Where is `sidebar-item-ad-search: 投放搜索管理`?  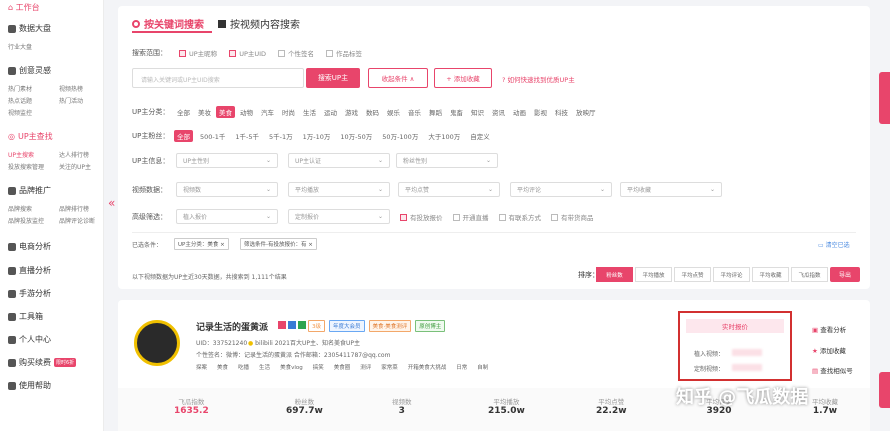 sidebar-item-ad-search: 投放搜索管理 is located at coordinates (26, 166).